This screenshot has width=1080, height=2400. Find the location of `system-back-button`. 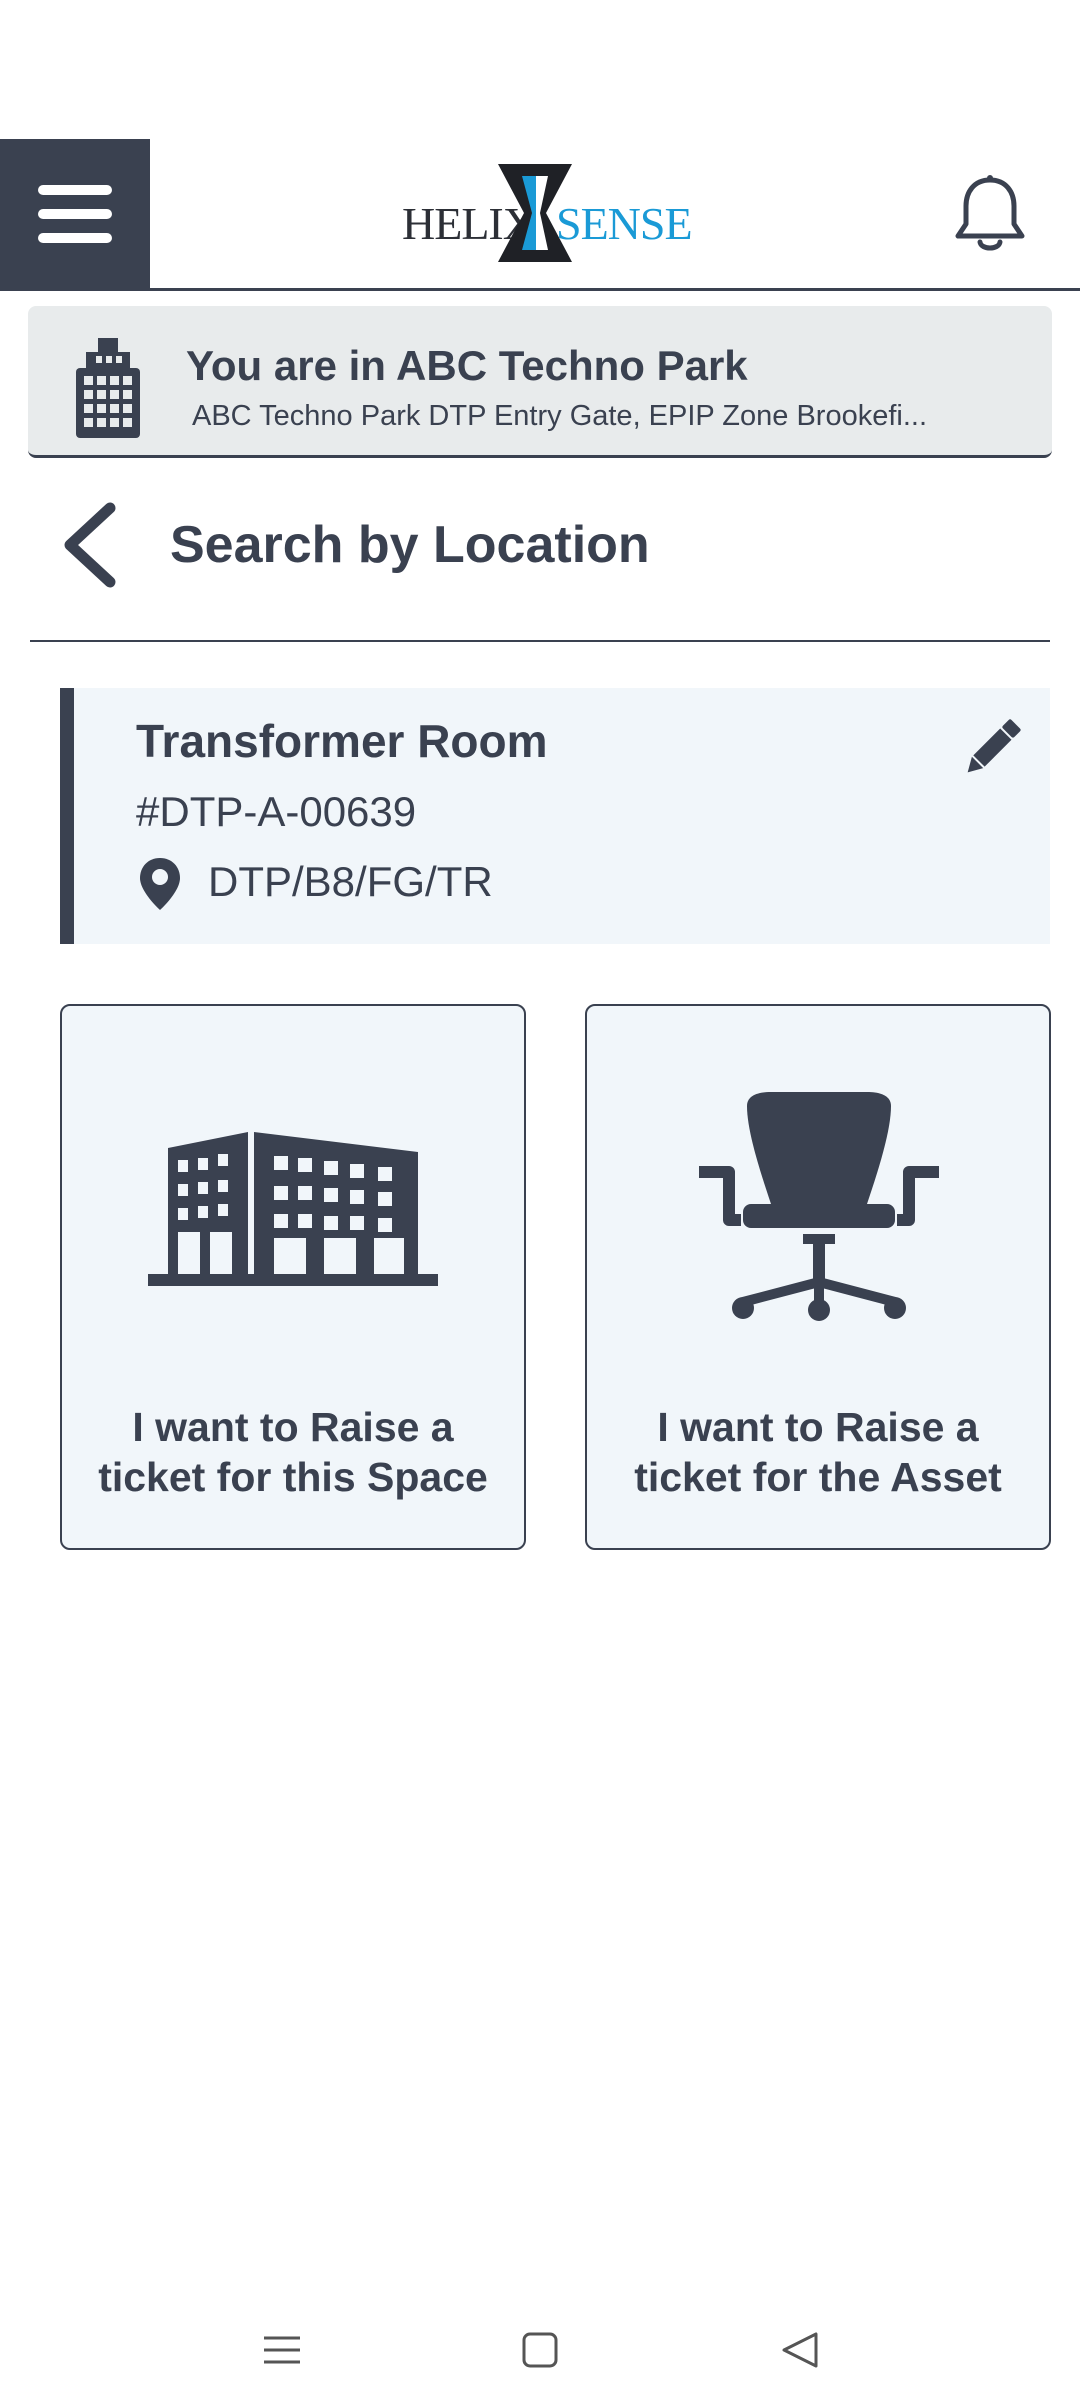

system-back-button is located at coordinates (800, 2350).